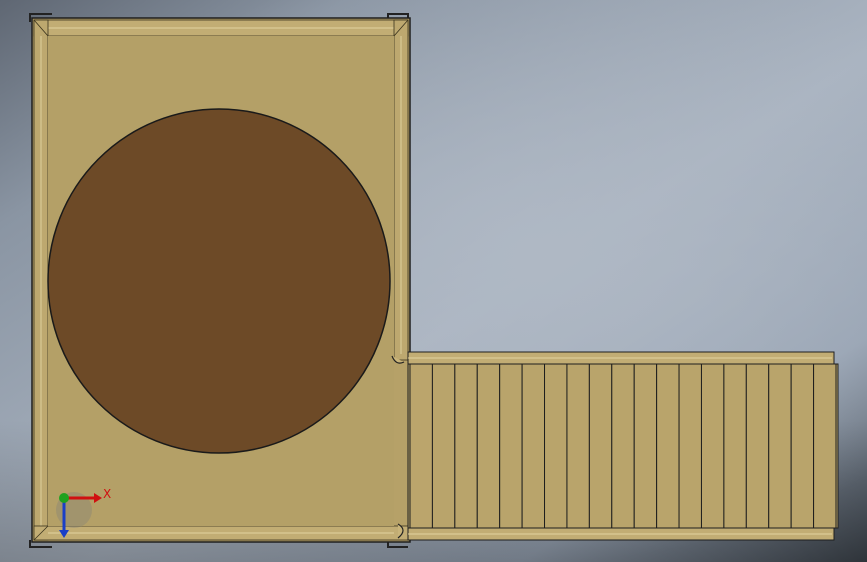  What do you see at coordinates (107, 494) in the screenshot?
I see `x-axis-label: X` at bounding box center [107, 494].